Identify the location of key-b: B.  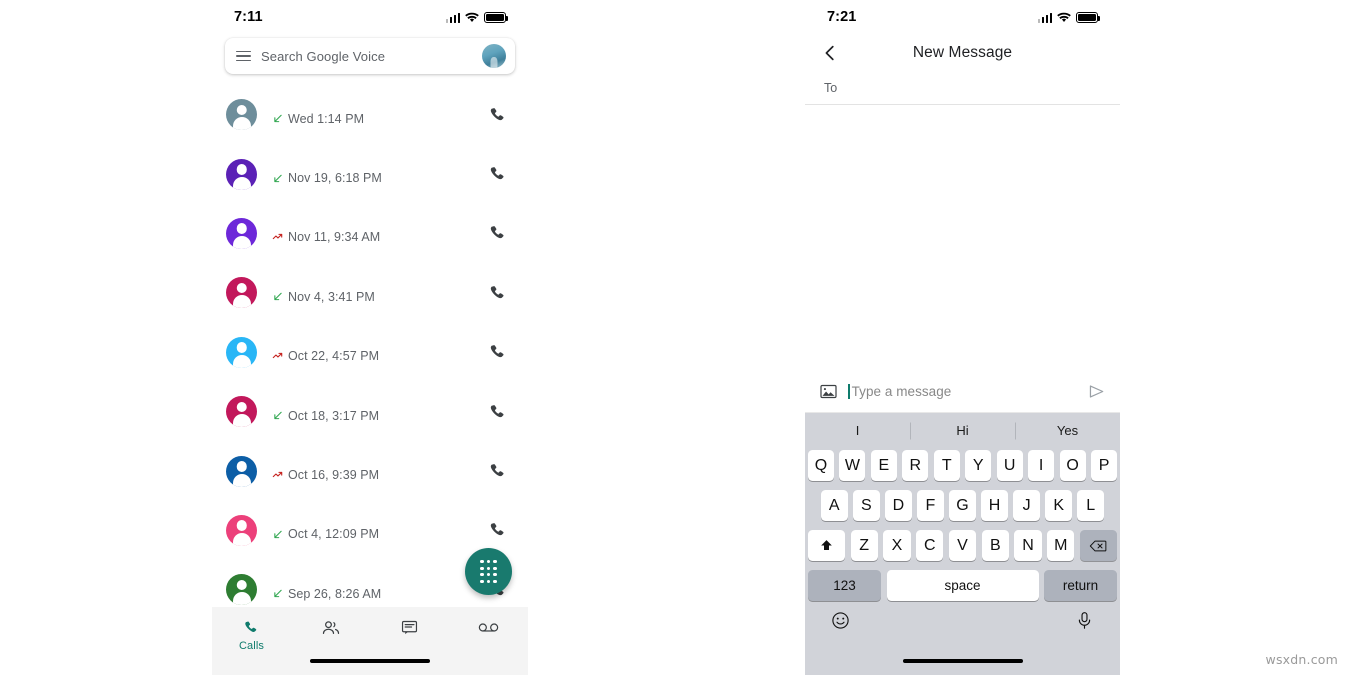
(995, 545).